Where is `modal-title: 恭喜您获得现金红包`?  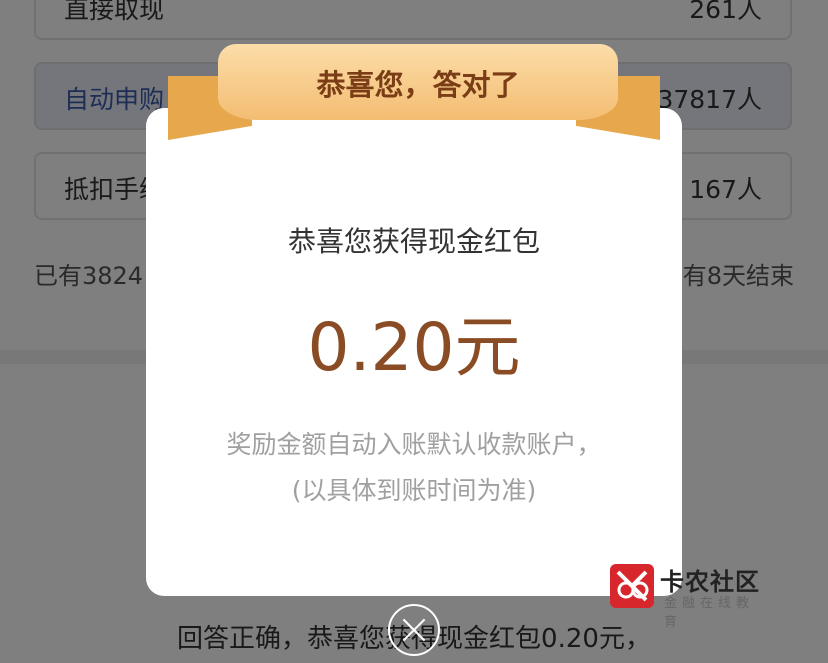 modal-title: 恭喜您获得现金红包 is located at coordinates (413, 241).